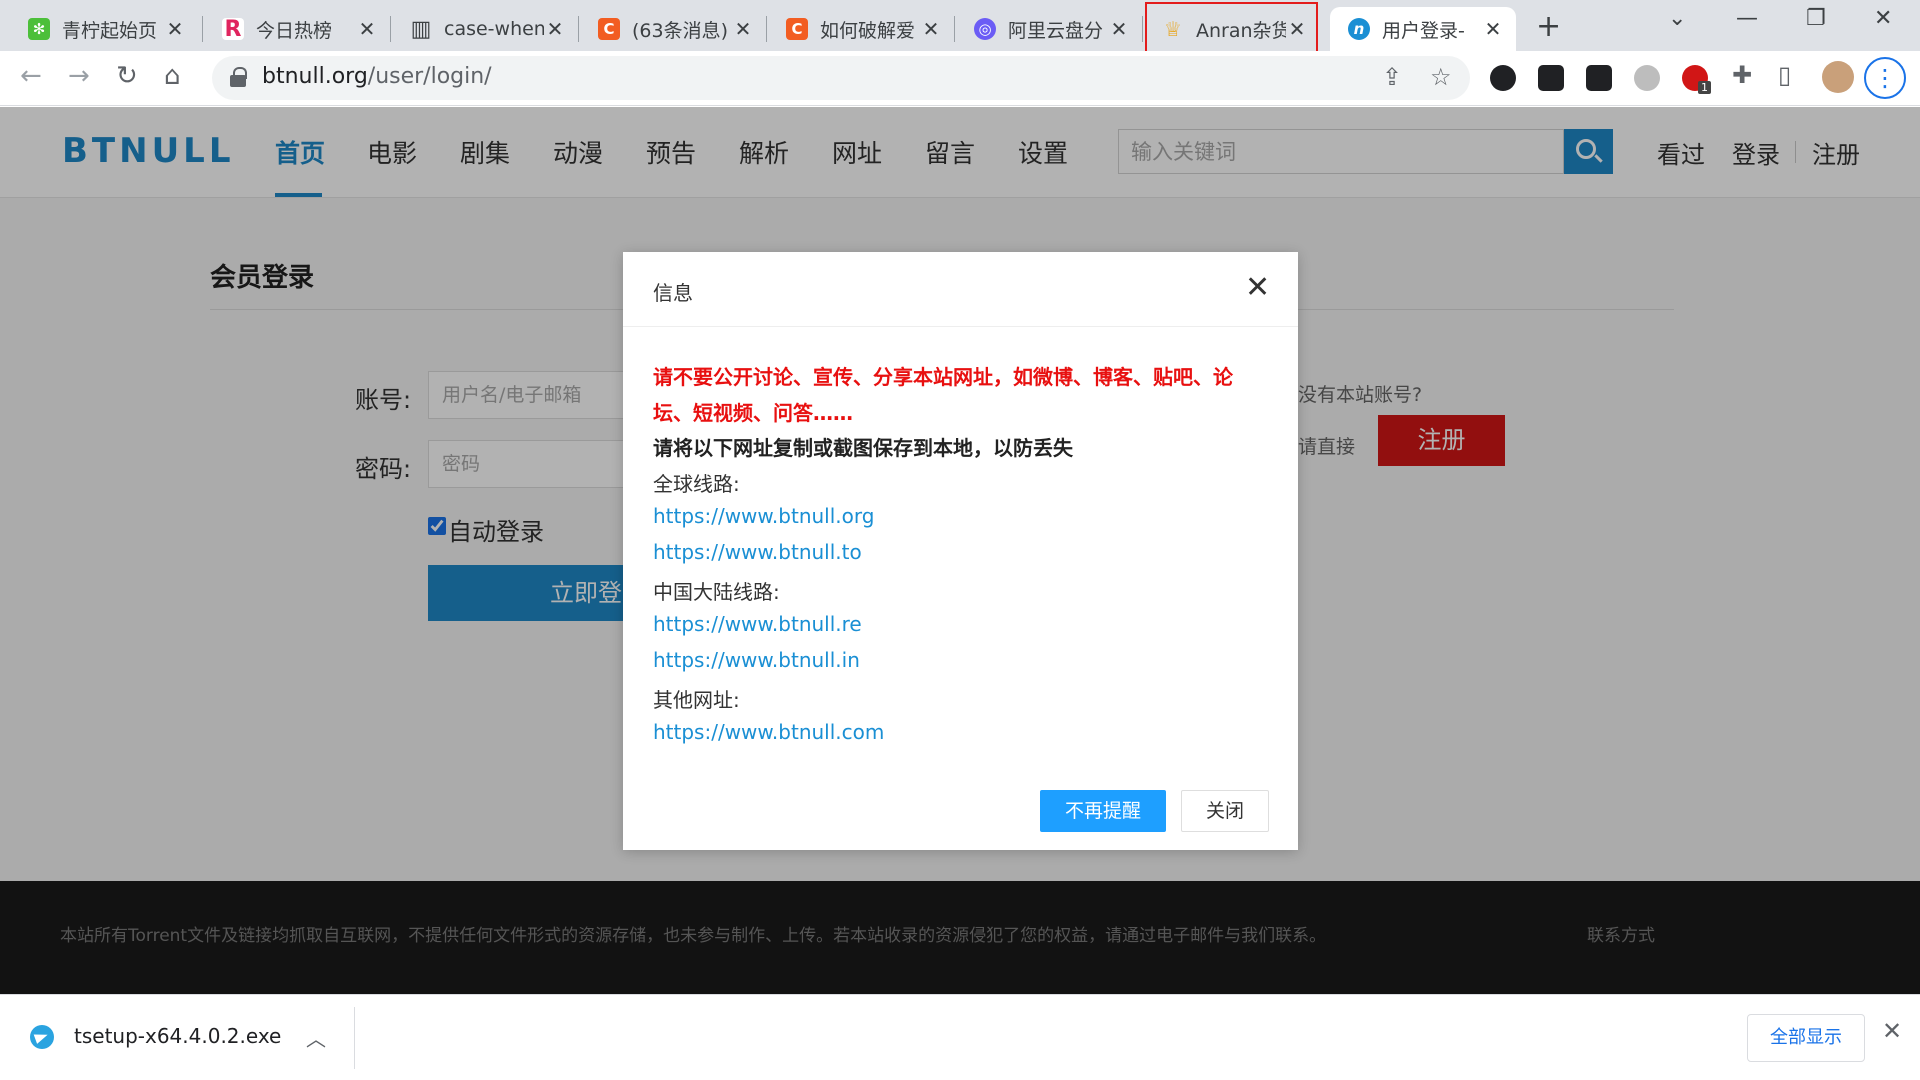  I want to click on extension-circle-icon, so click(1503, 78).